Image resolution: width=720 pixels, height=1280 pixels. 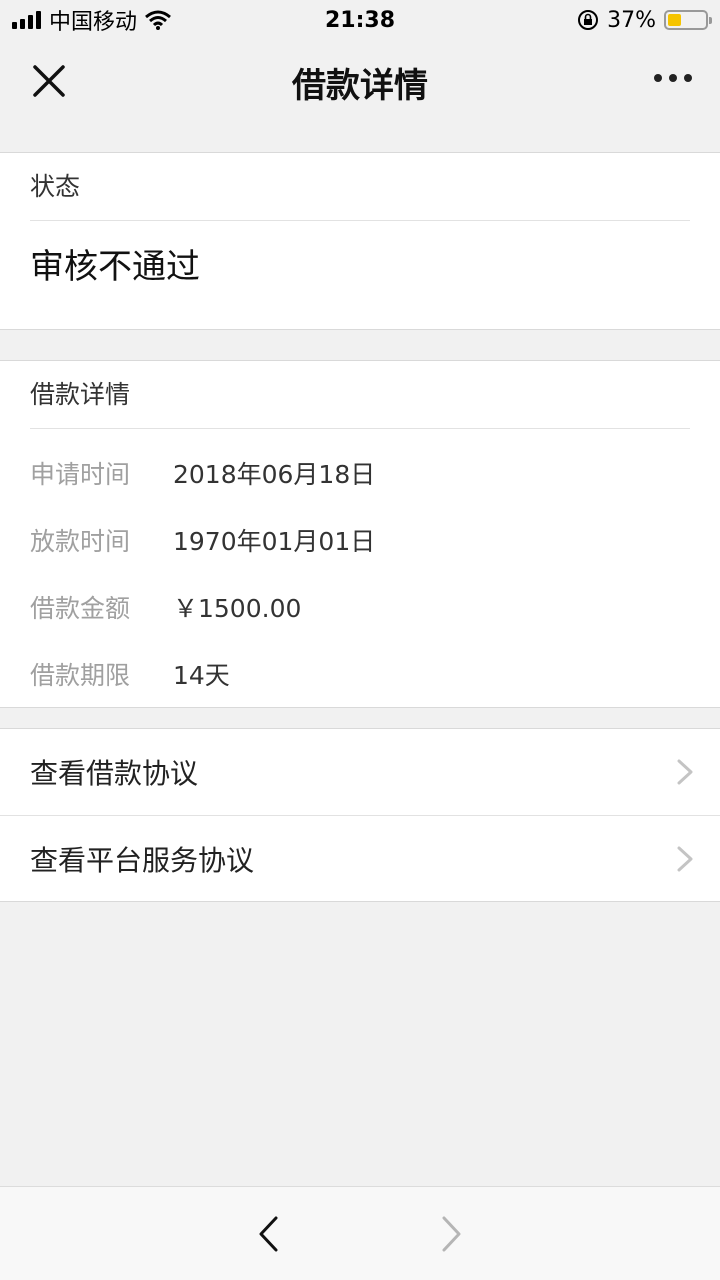 What do you see at coordinates (675, 20) in the screenshot?
I see `battery-fill` at bounding box center [675, 20].